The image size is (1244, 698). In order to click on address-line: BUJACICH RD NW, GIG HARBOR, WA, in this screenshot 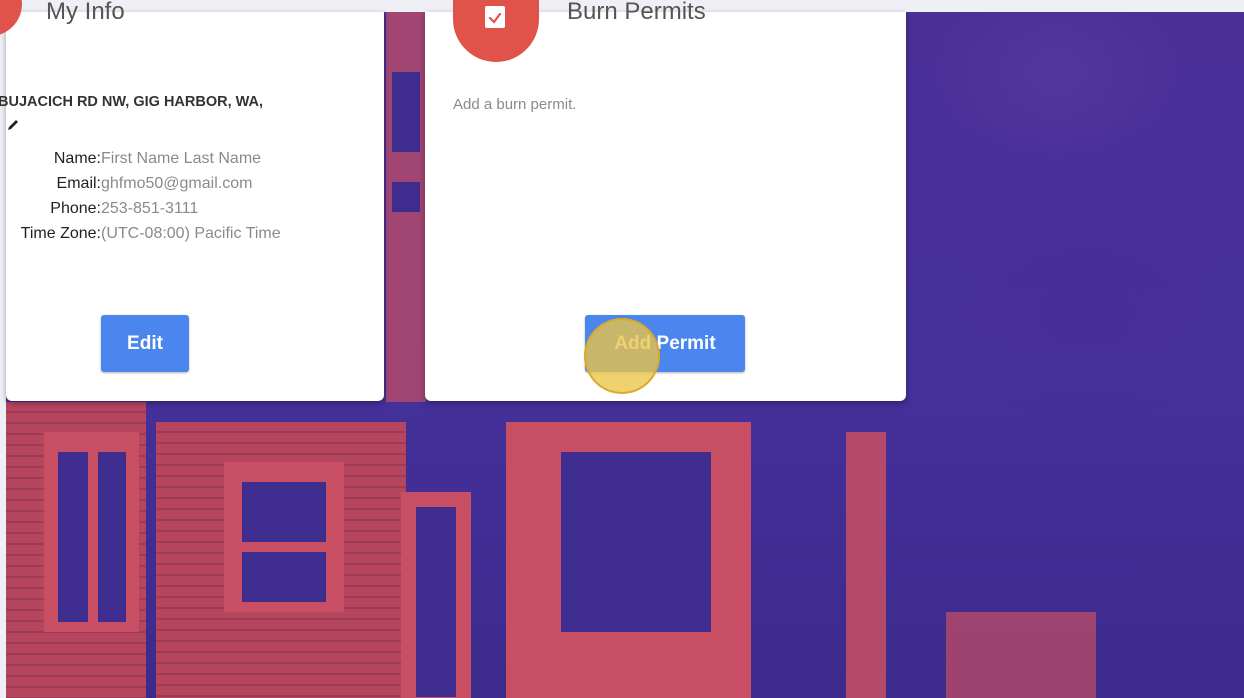, I will do `click(132, 102)`.